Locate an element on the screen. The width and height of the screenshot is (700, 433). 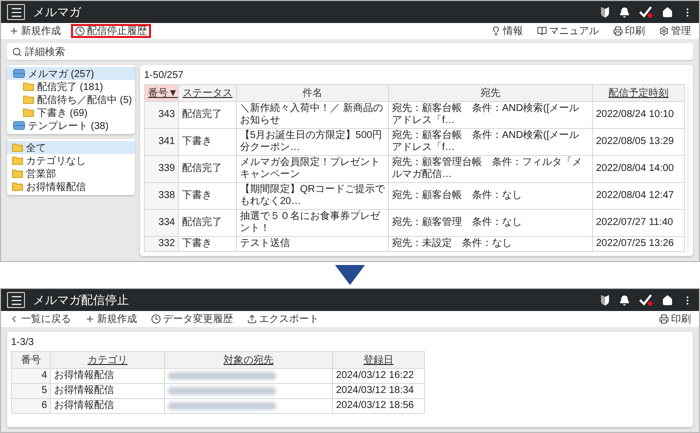
advanced-search-bar: 詳細検索 is located at coordinates (350, 51).